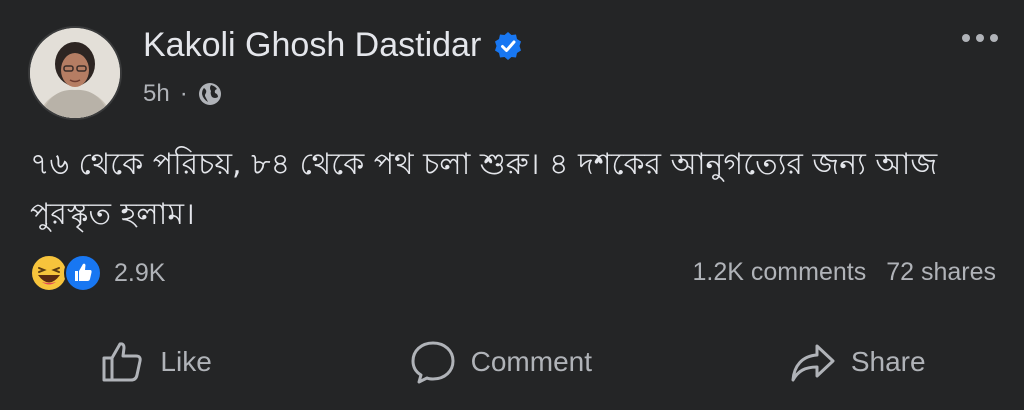  Describe the element at coordinates (156, 94) in the screenshot. I see `post-time: 5h` at that location.